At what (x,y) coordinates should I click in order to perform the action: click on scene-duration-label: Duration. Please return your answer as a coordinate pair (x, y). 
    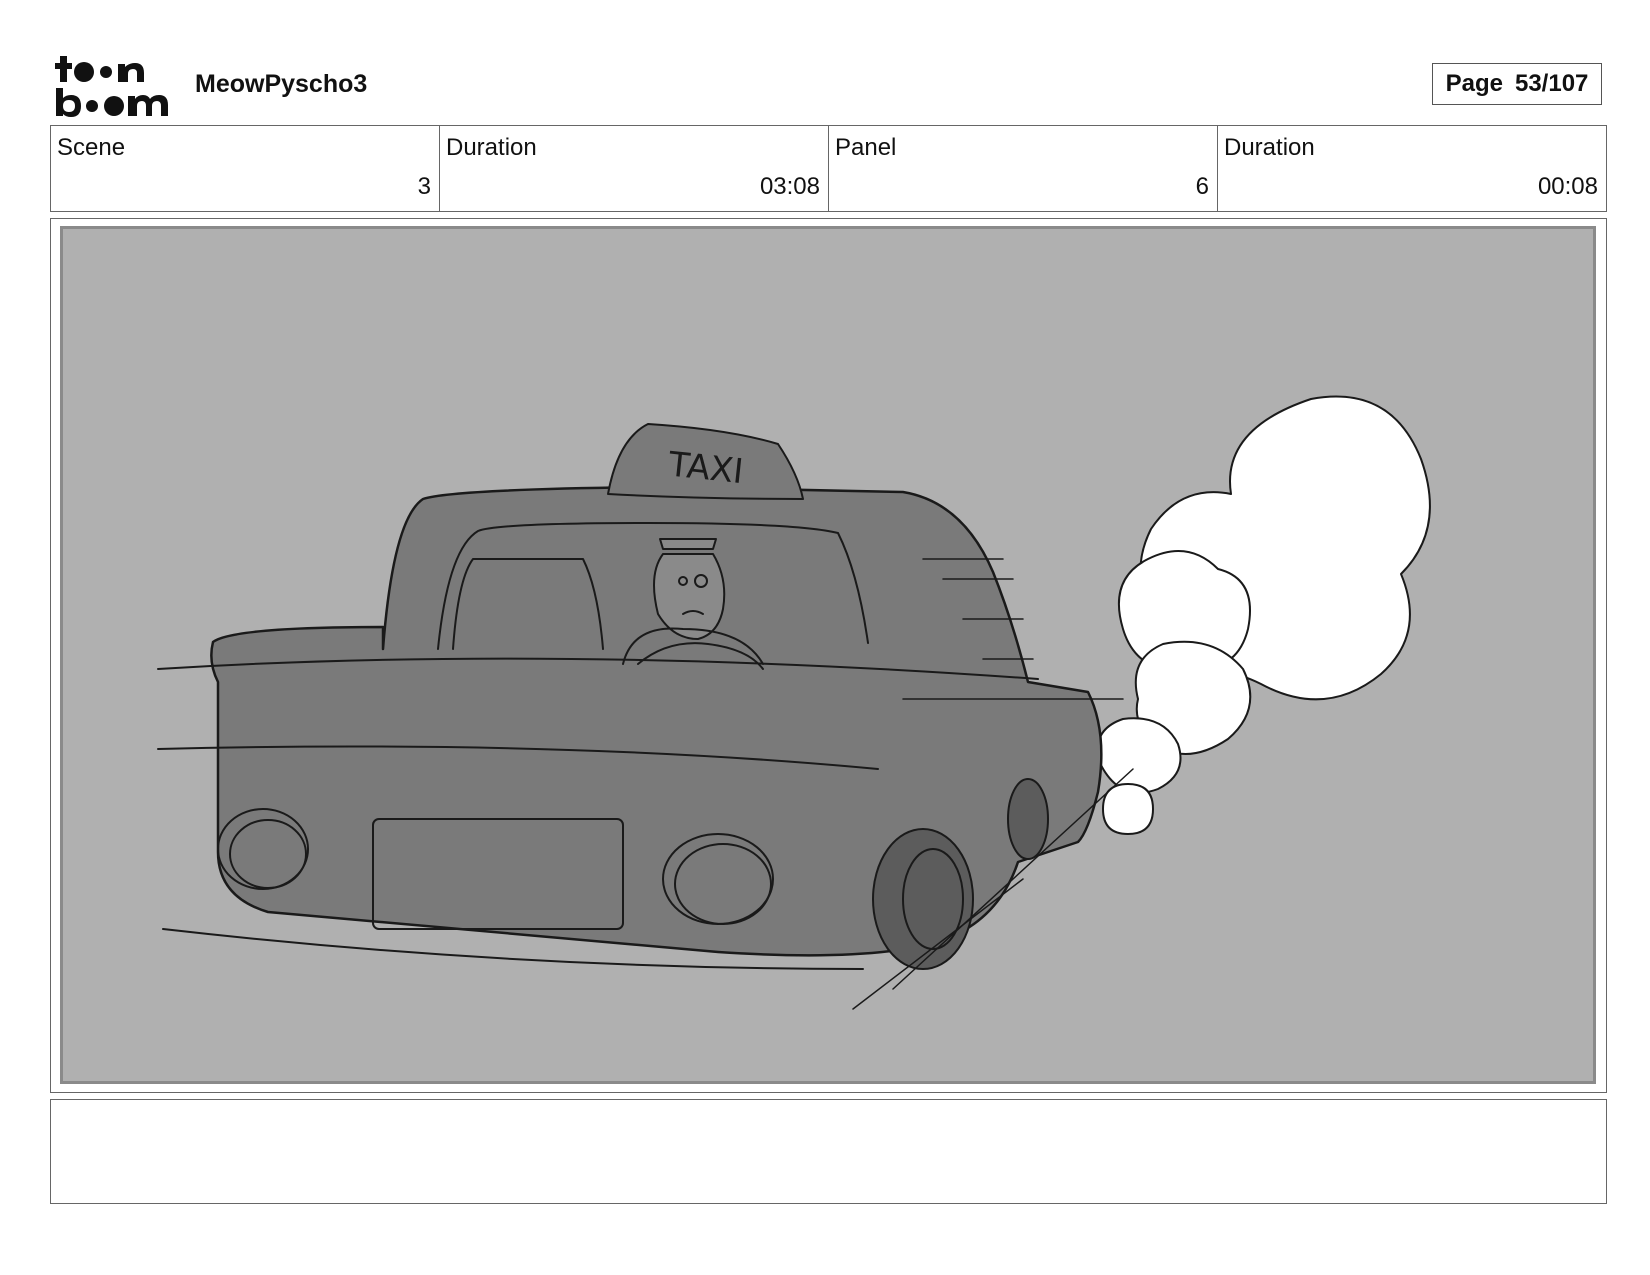
    Looking at the image, I should click on (491, 147).